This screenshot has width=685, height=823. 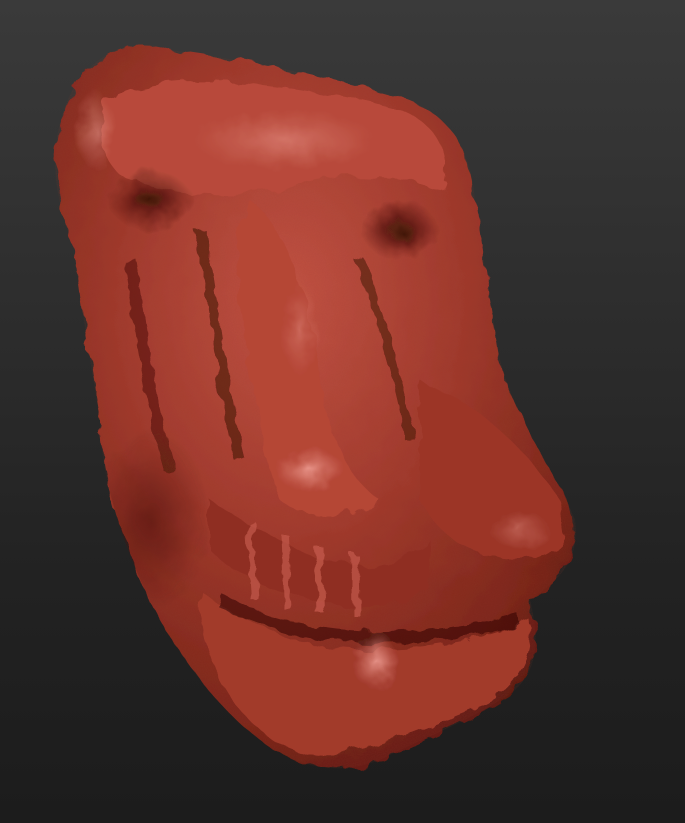 What do you see at coordinates (400, 230) in the screenshot?
I see `right-eye-socket` at bounding box center [400, 230].